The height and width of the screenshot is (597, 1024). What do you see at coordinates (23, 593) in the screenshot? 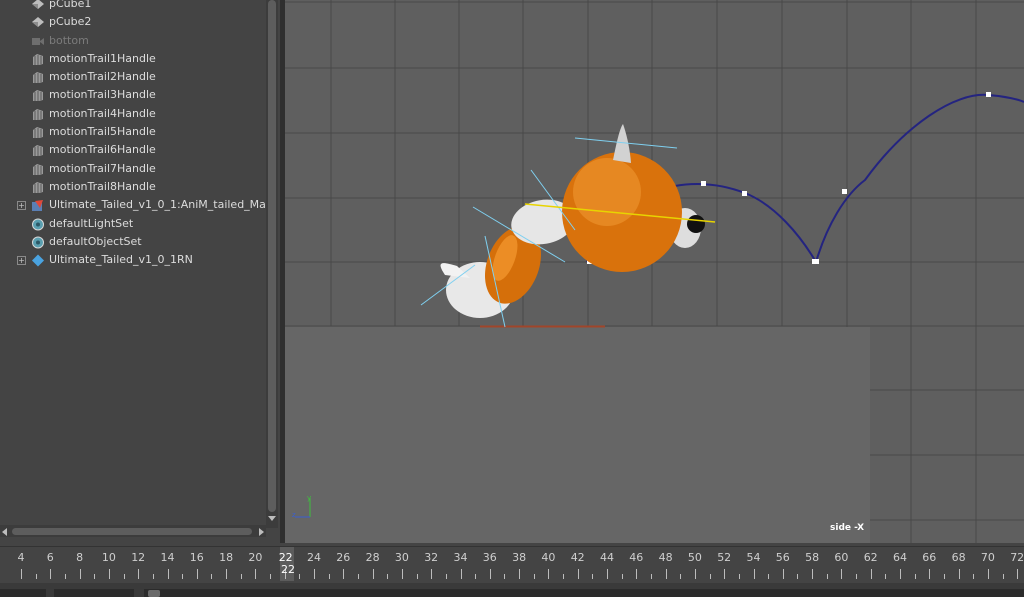
I see `range-start-field` at bounding box center [23, 593].